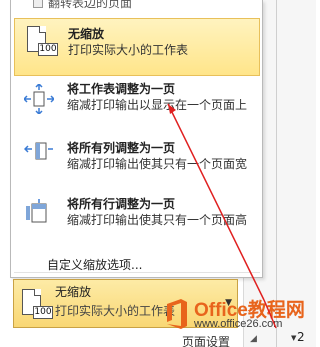 The image size is (320, 347). Describe the element at coordinates (39, 99) in the screenshot. I see `fit-sheet-icon` at that location.